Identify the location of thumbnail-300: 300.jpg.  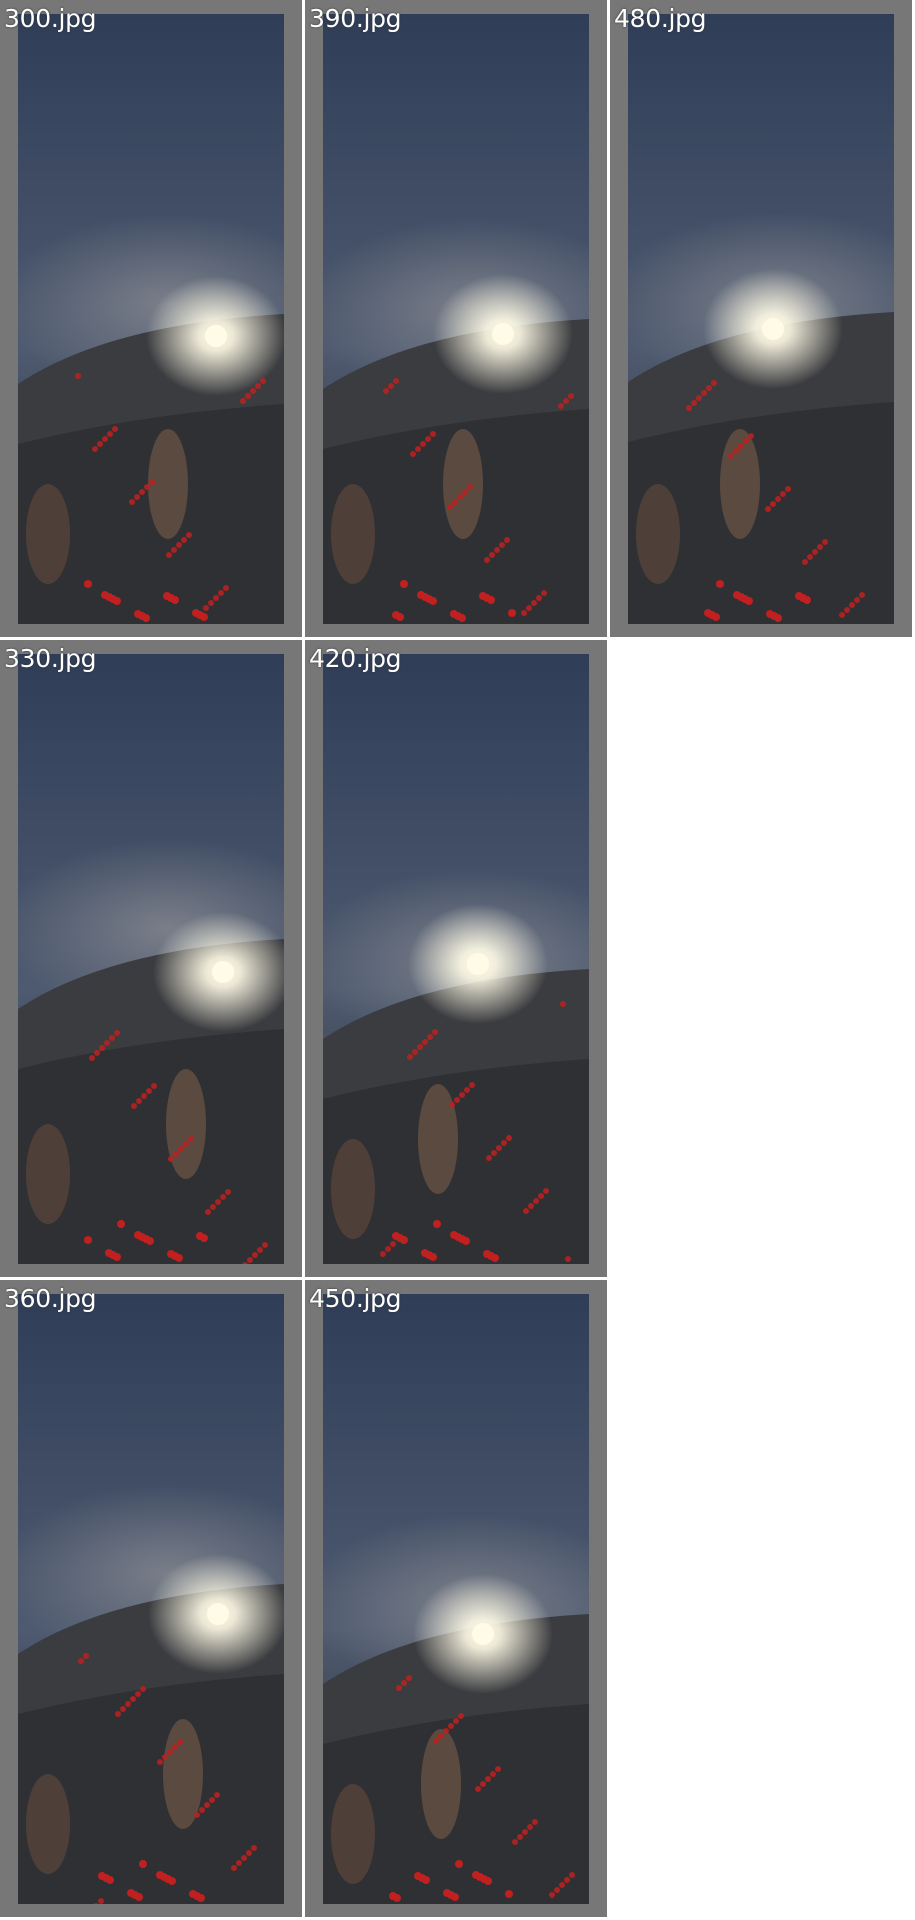
(151, 318).